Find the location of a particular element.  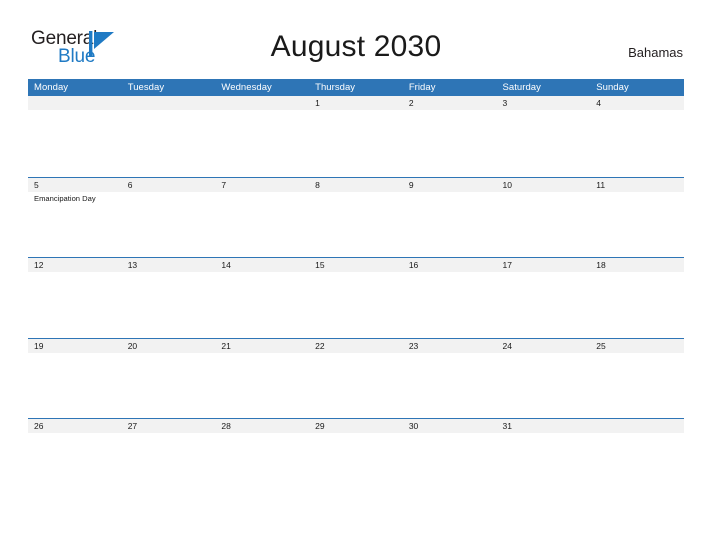

calendar-day-cell: 8 is located at coordinates (356, 185).